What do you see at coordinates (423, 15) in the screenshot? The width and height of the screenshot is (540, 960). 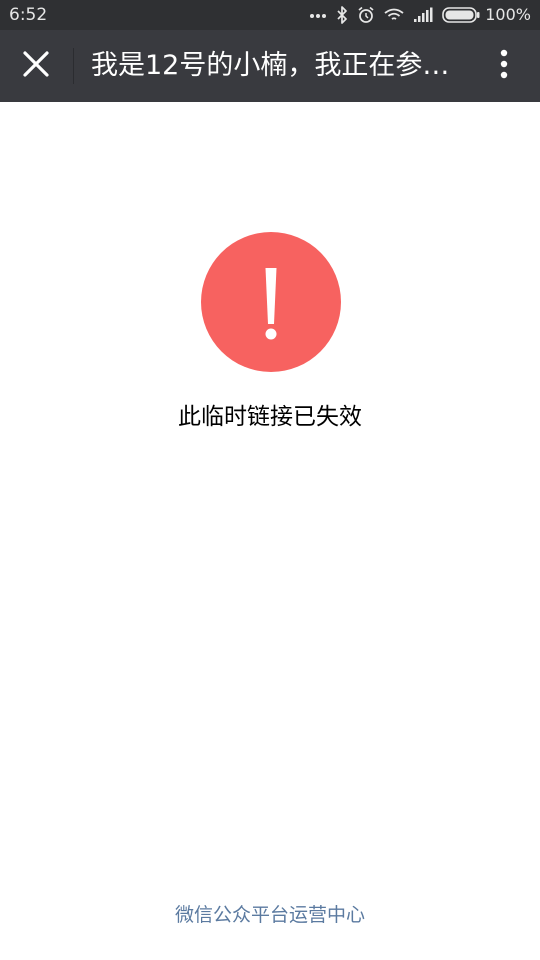 I see `signal-icon` at bounding box center [423, 15].